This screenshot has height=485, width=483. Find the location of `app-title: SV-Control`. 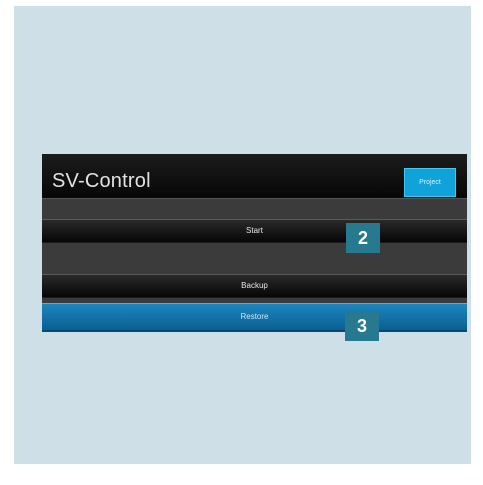

app-title: SV-Control is located at coordinates (101, 181).